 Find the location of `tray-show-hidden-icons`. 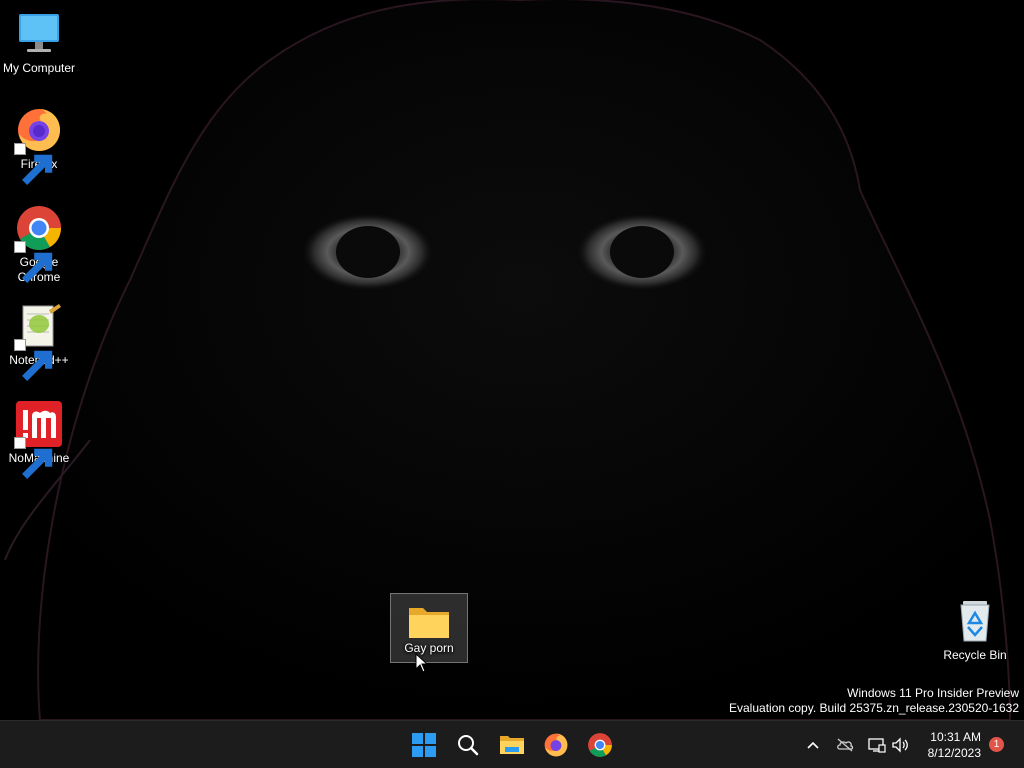

tray-show-hidden-icons is located at coordinates (813, 745).